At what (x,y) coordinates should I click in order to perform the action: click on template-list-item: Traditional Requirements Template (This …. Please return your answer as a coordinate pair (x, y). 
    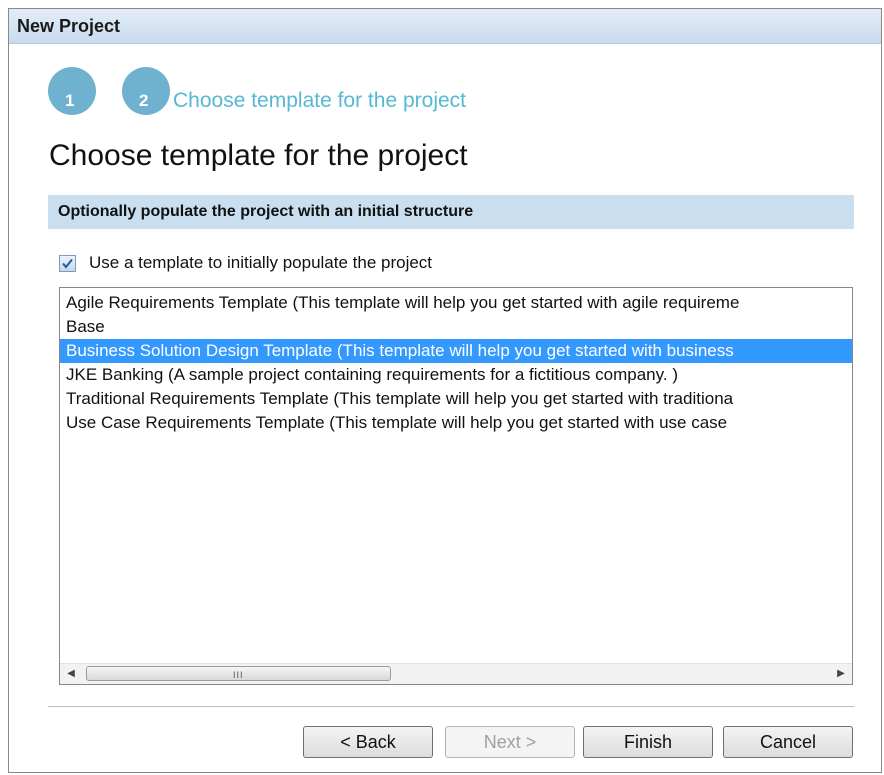
    Looking at the image, I should click on (456, 399).